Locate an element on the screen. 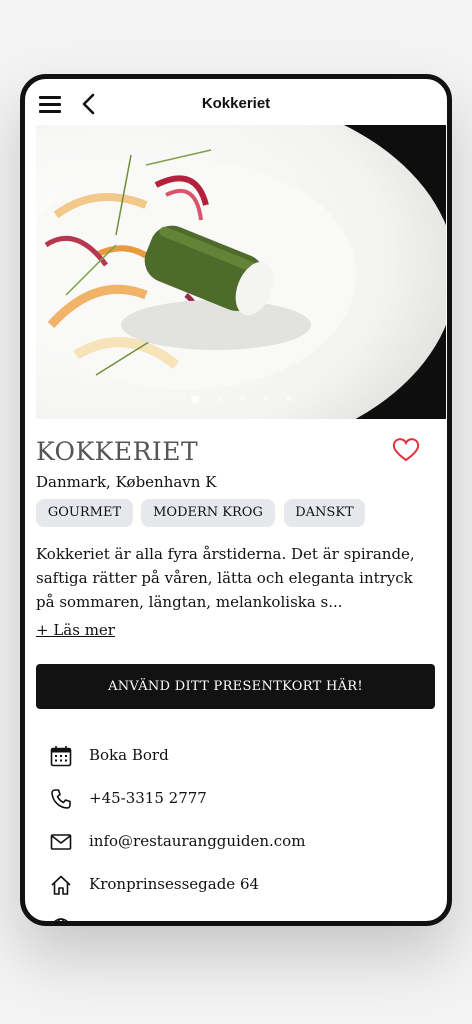  heart-icon is located at coordinates (406, 450).